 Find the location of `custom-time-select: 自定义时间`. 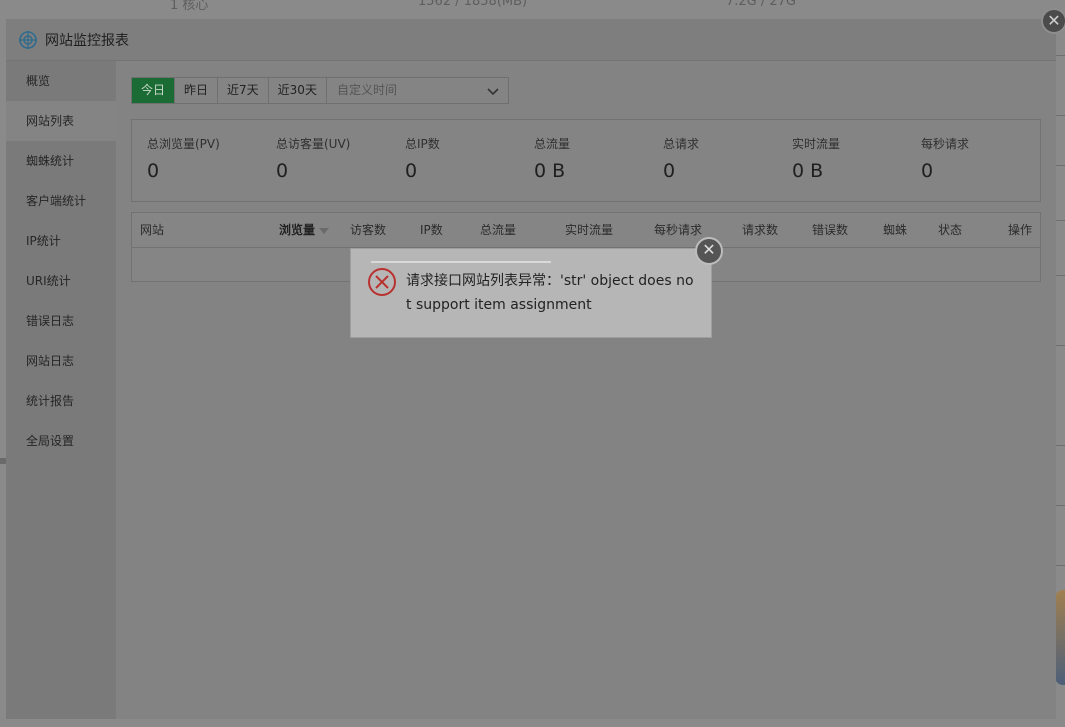

custom-time-select: 自定义时间 is located at coordinates (417, 90).